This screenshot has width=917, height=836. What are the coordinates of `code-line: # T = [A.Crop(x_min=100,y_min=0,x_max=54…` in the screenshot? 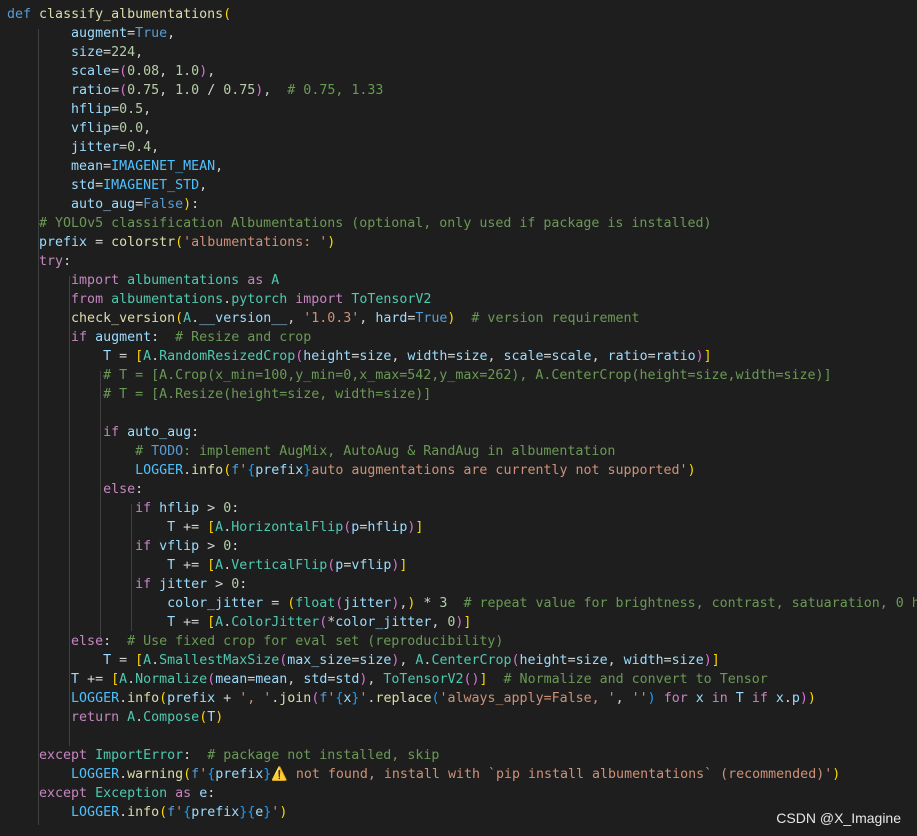 It's located at (419, 375).